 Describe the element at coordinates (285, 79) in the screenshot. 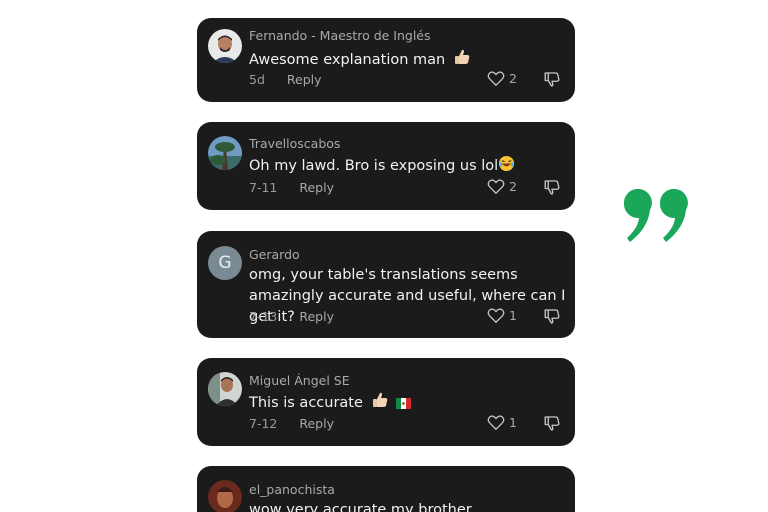

I see `comment-meta: 5d Reply` at that location.